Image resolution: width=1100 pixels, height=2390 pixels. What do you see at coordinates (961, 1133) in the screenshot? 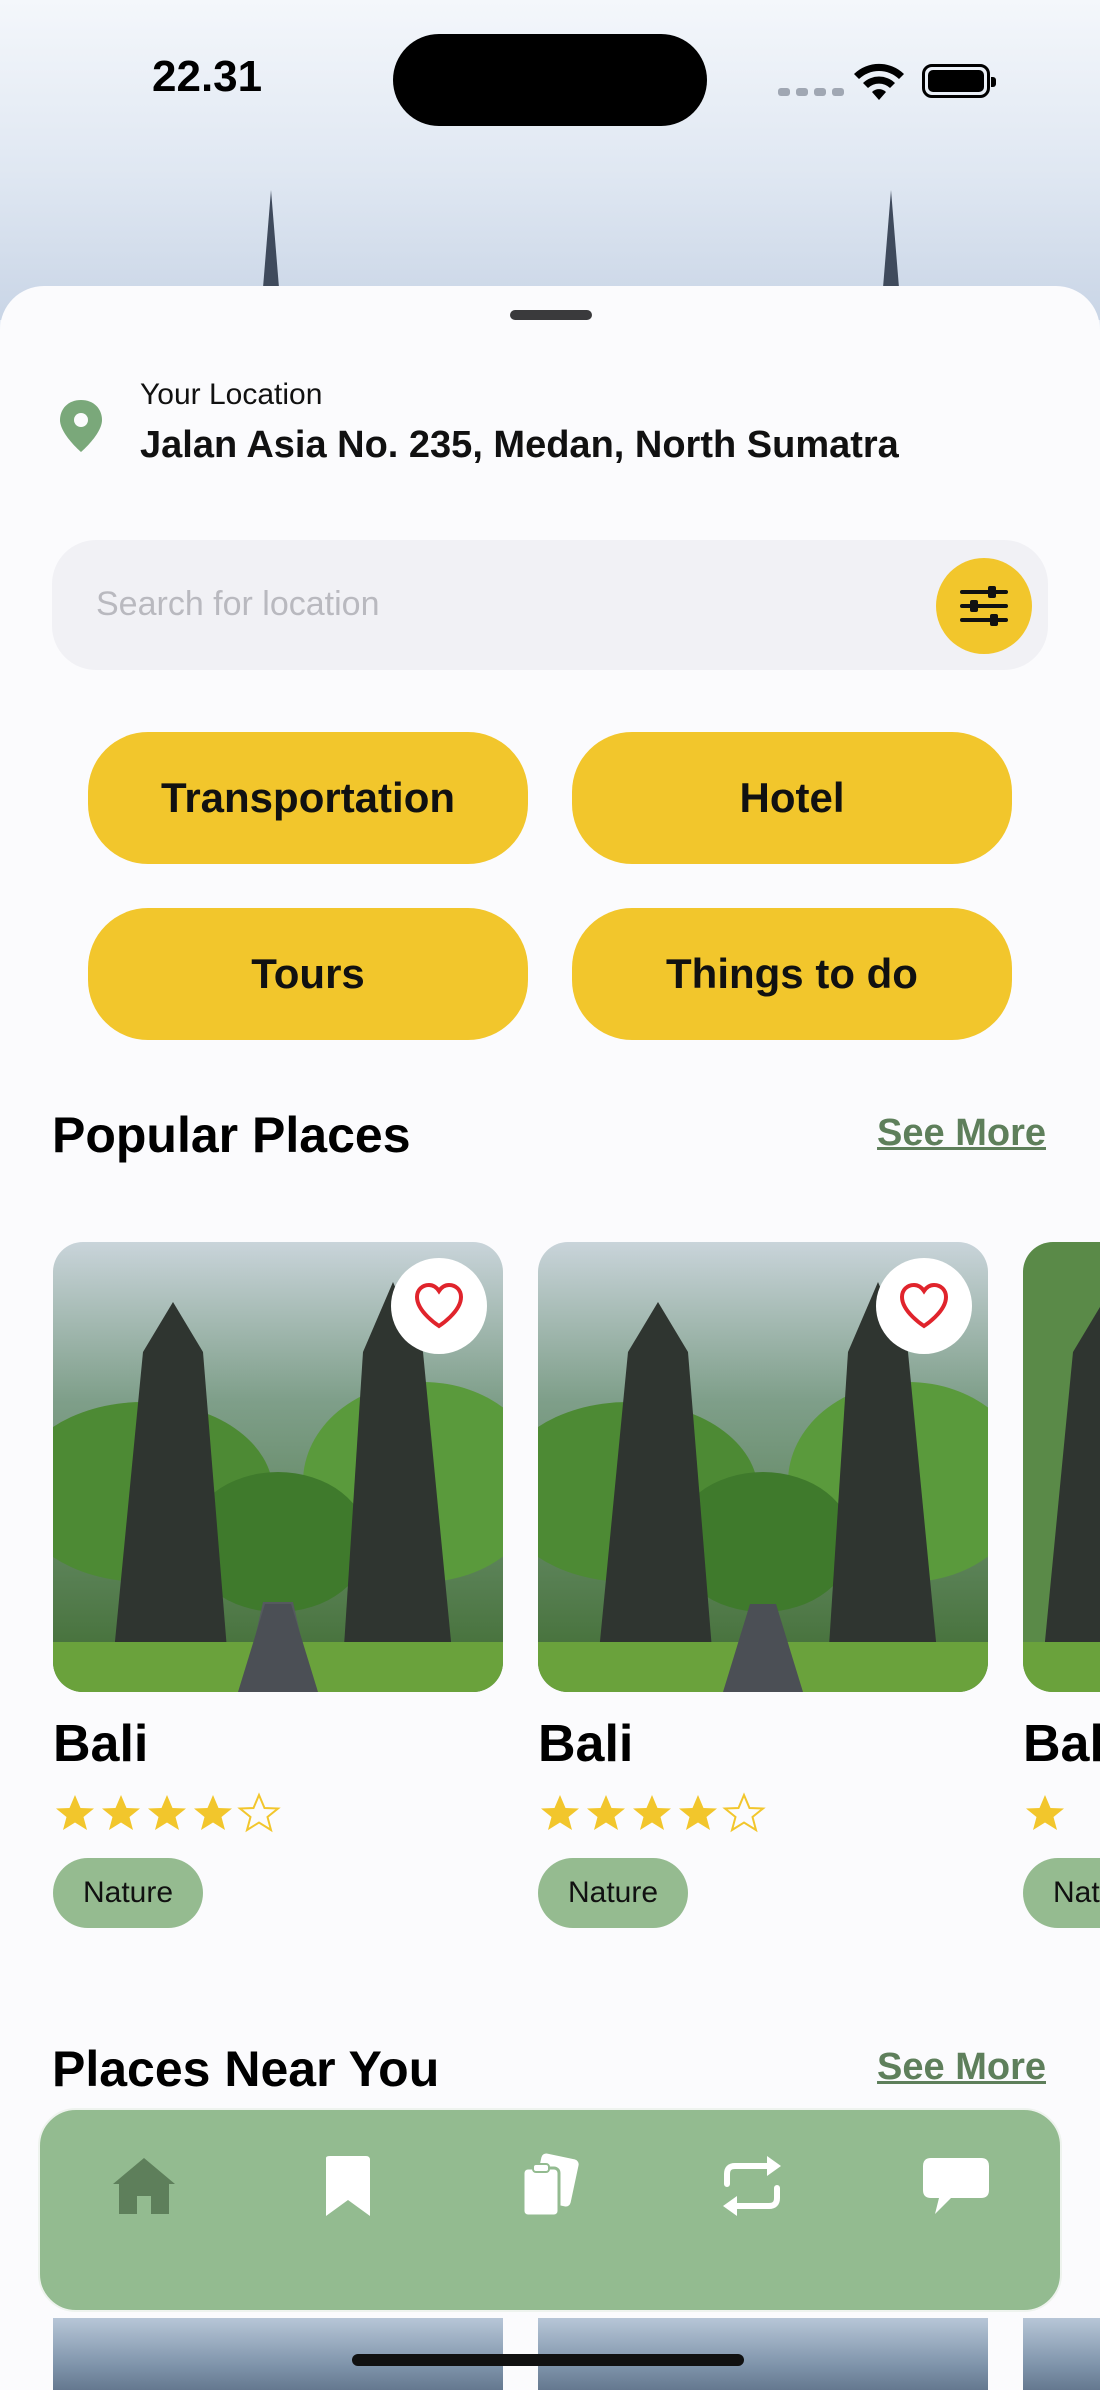
I see `popular-see-more-link: See More` at bounding box center [961, 1133].